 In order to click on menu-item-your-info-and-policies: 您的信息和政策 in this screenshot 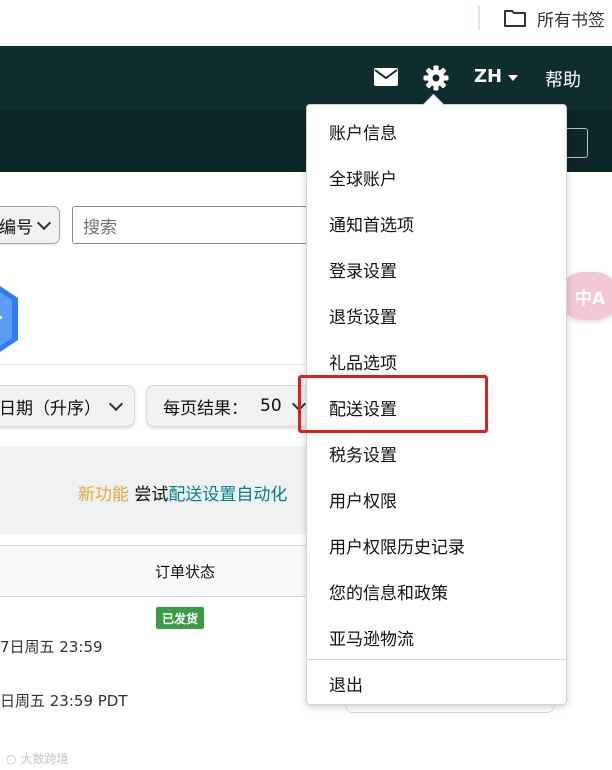, I will do `click(388, 591)`.